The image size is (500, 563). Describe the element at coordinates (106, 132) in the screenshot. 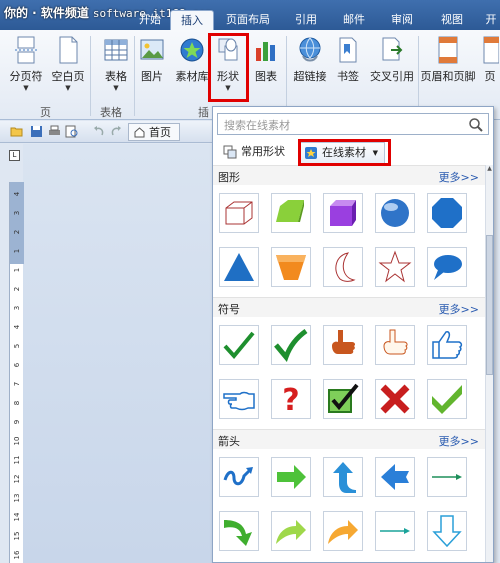

I see `quick-access-toolbar: 首页` at that location.